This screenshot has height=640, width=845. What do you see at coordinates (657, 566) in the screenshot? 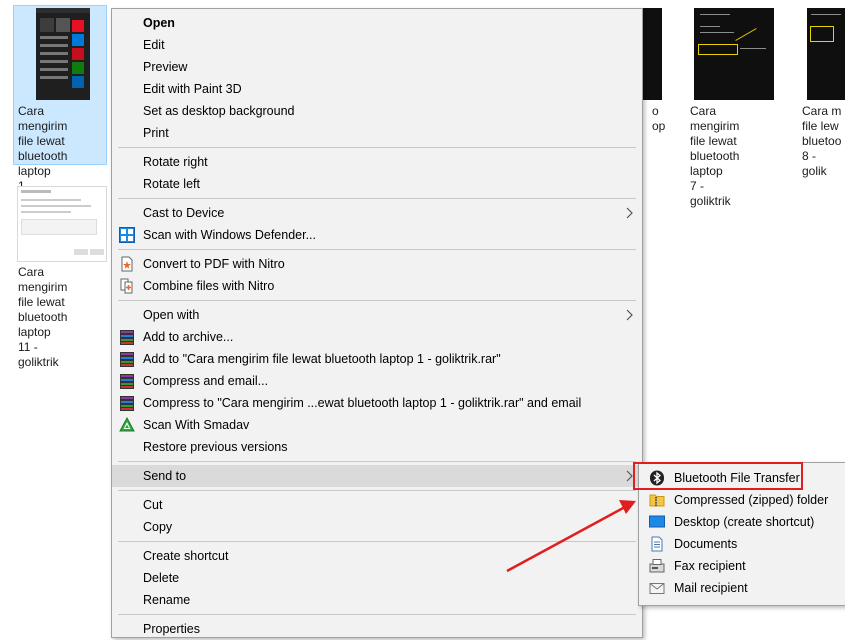
I see `fax-icon` at bounding box center [657, 566].